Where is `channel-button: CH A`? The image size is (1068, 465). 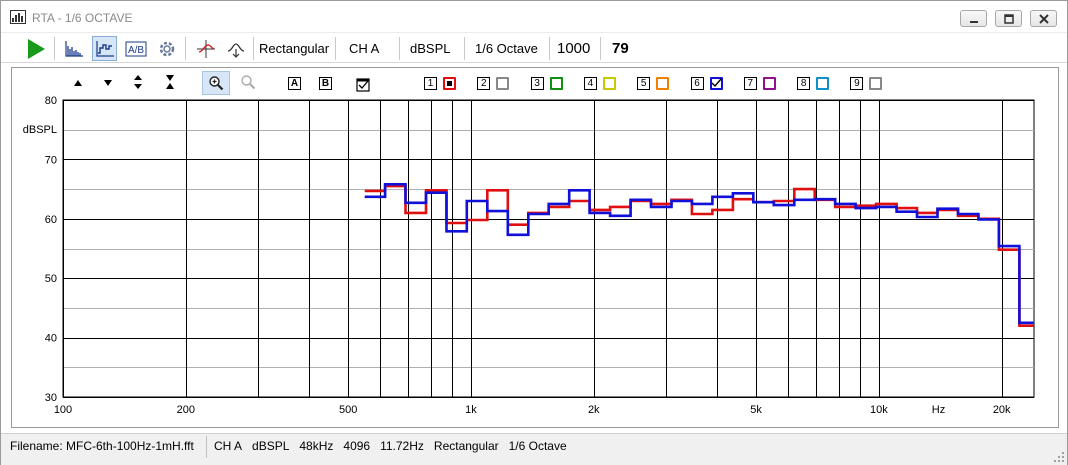 channel-button: CH A is located at coordinates (364, 48).